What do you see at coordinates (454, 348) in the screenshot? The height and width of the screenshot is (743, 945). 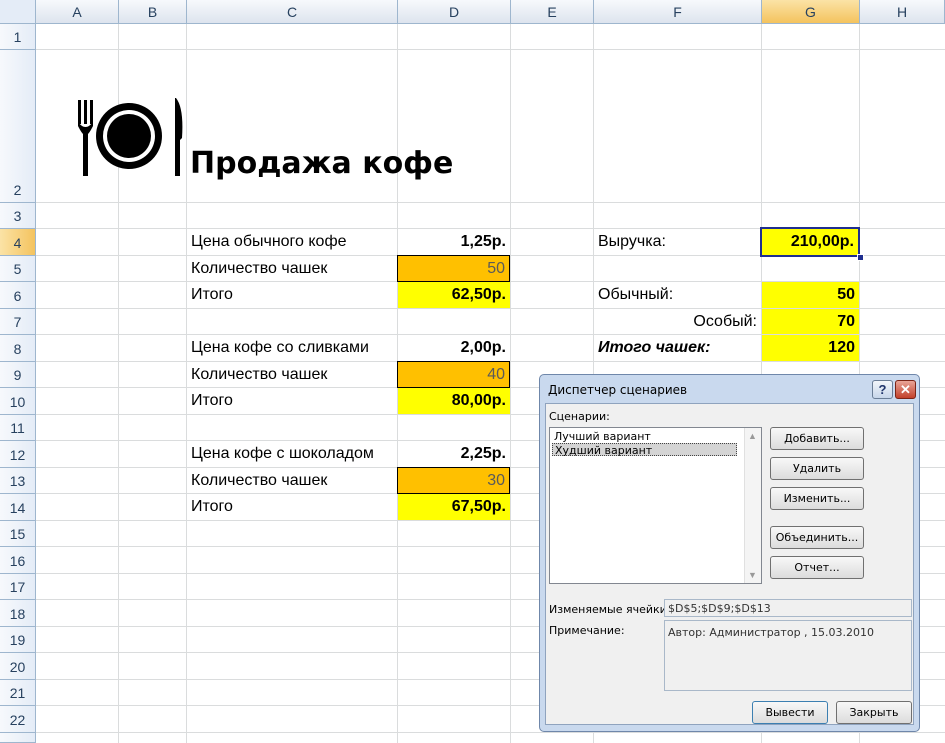 I see `cream-price-value: 2,00р.` at bounding box center [454, 348].